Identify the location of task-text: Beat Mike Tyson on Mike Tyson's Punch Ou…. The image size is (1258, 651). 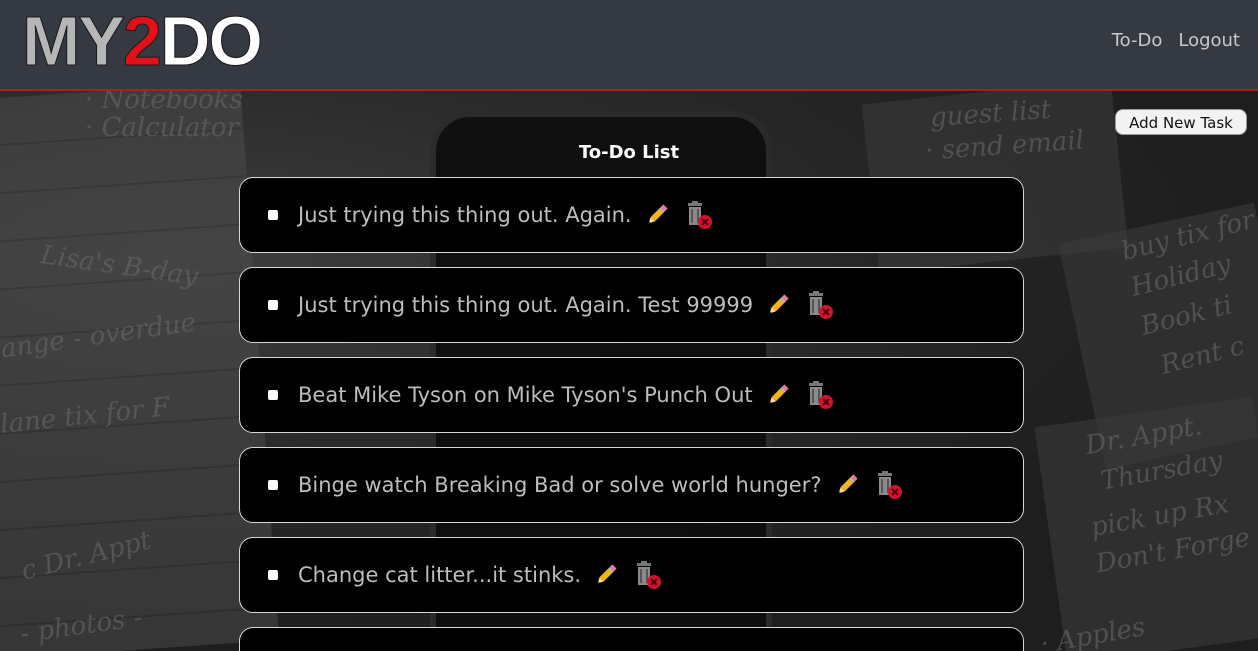
(525, 395).